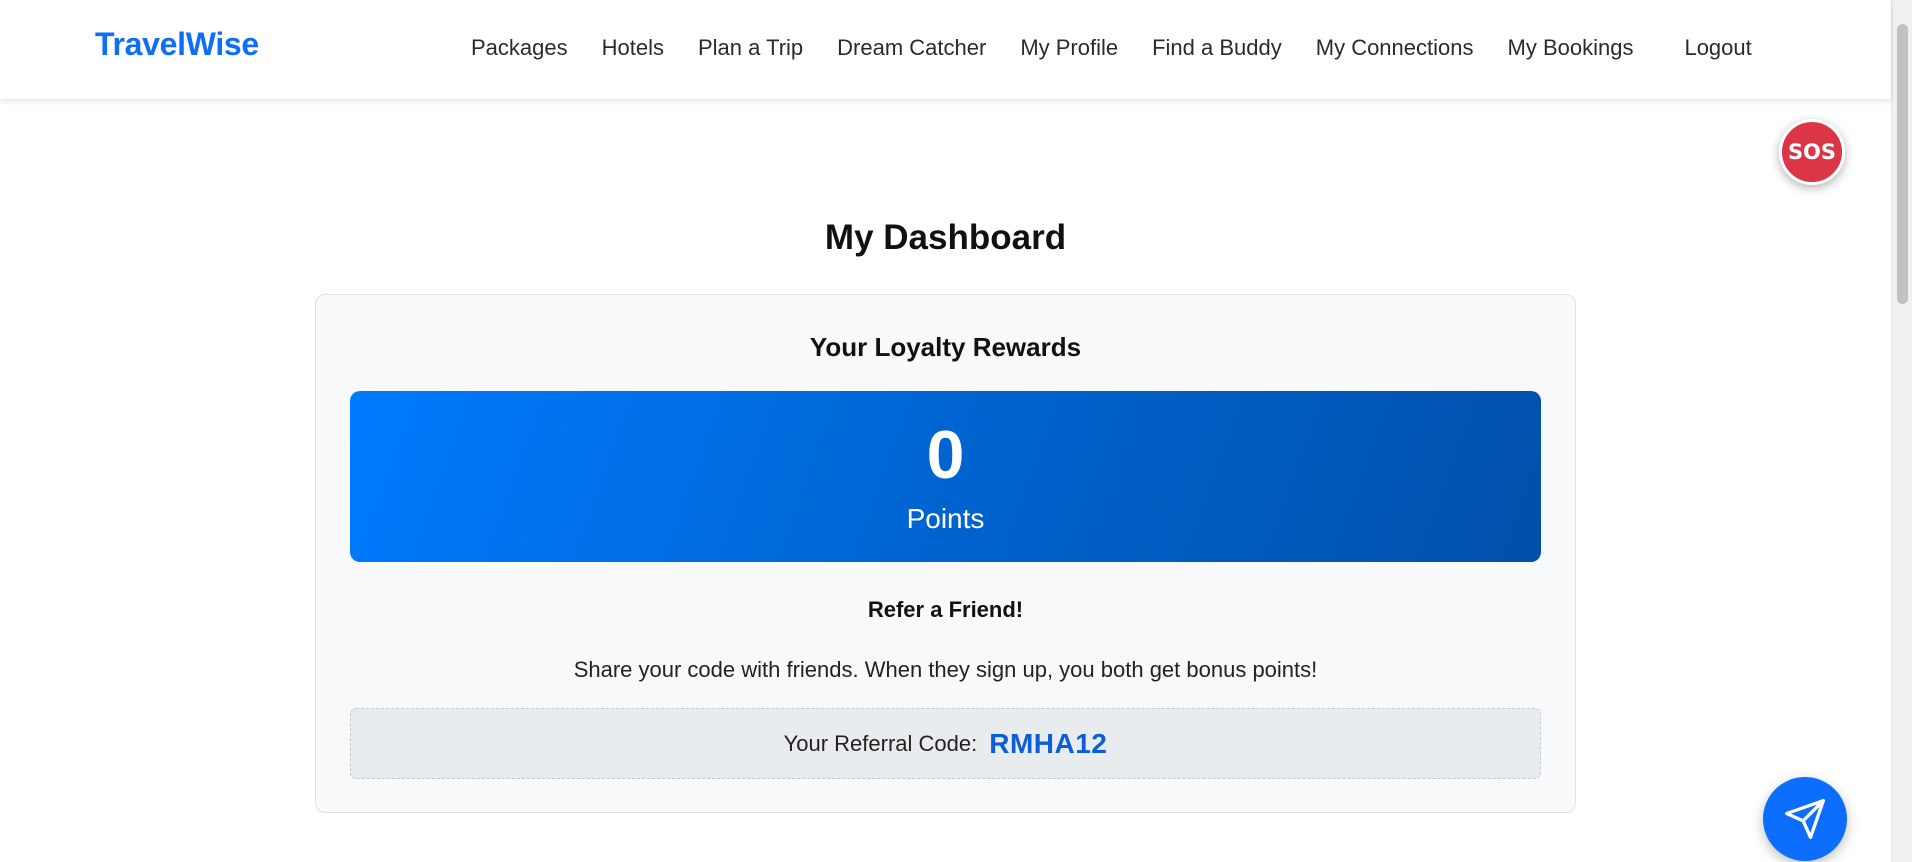 The image size is (1912, 862). What do you see at coordinates (750, 48) in the screenshot?
I see `nav-plan-a-trip: Plan a Trip` at bounding box center [750, 48].